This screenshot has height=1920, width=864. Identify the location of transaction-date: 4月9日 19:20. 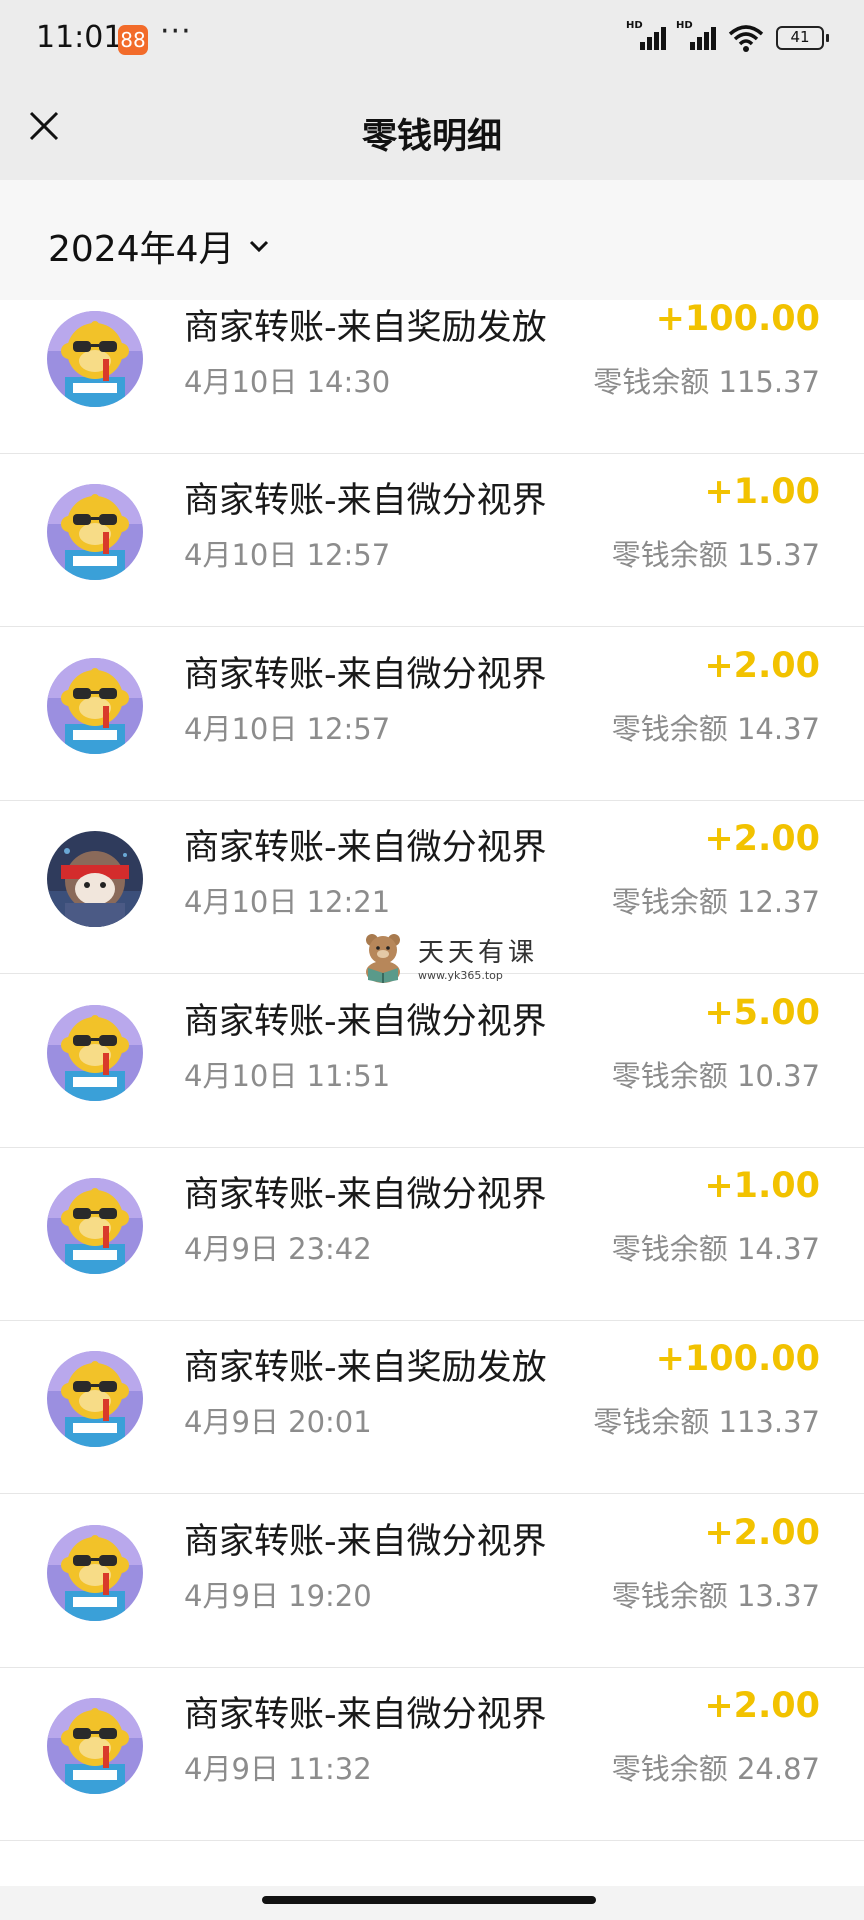
(278, 1596).